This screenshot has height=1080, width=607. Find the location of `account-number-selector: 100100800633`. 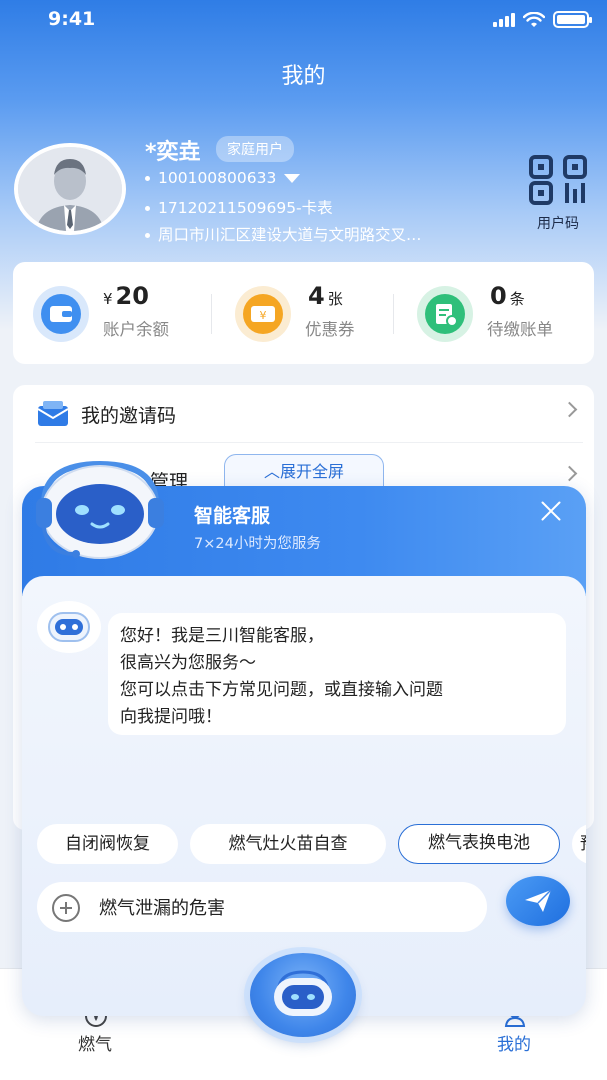

account-number-selector: 100100800633 is located at coordinates (223, 178).